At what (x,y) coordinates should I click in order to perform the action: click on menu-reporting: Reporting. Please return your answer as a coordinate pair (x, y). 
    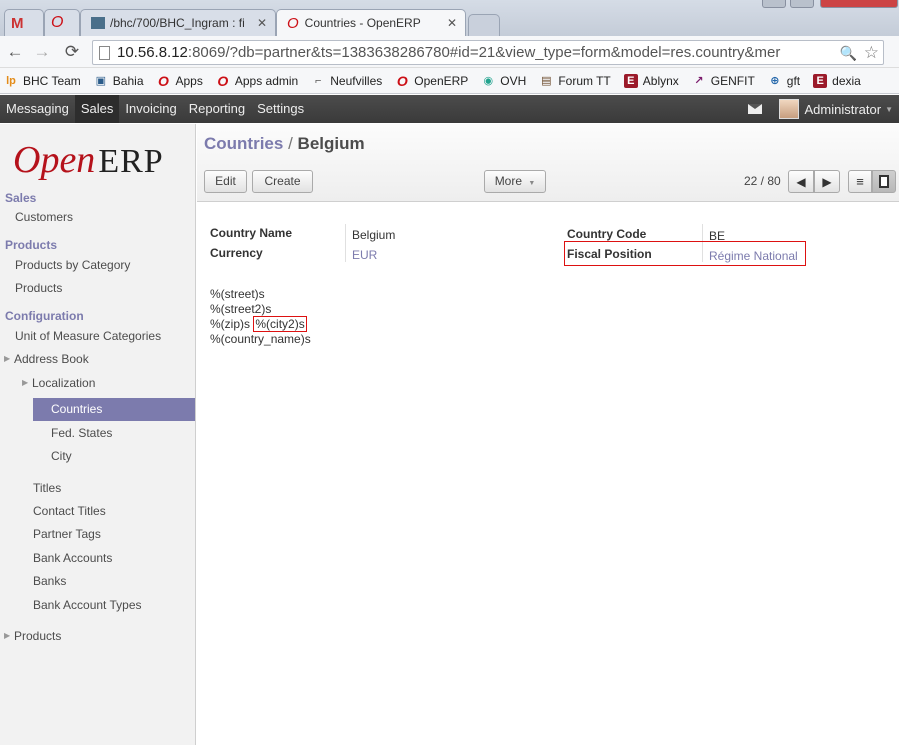
    Looking at the image, I should click on (217, 109).